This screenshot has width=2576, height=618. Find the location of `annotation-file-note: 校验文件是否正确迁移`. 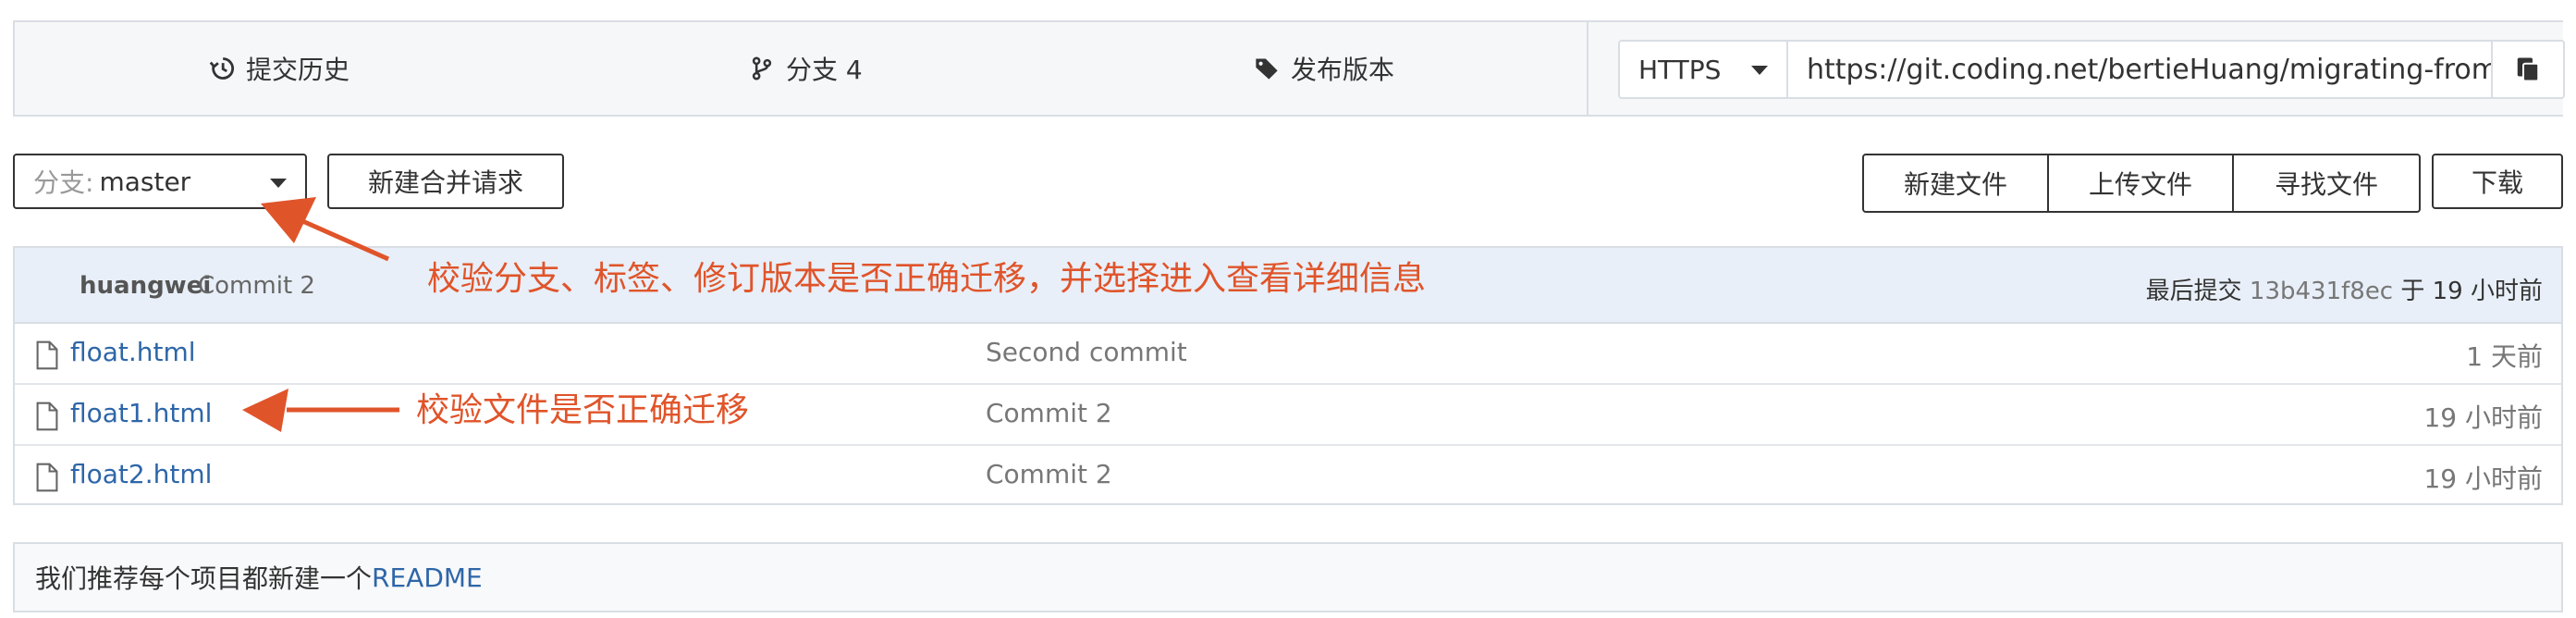

annotation-file-note: 校验文件是否正确迁移 is located at coordinates (583, 410).